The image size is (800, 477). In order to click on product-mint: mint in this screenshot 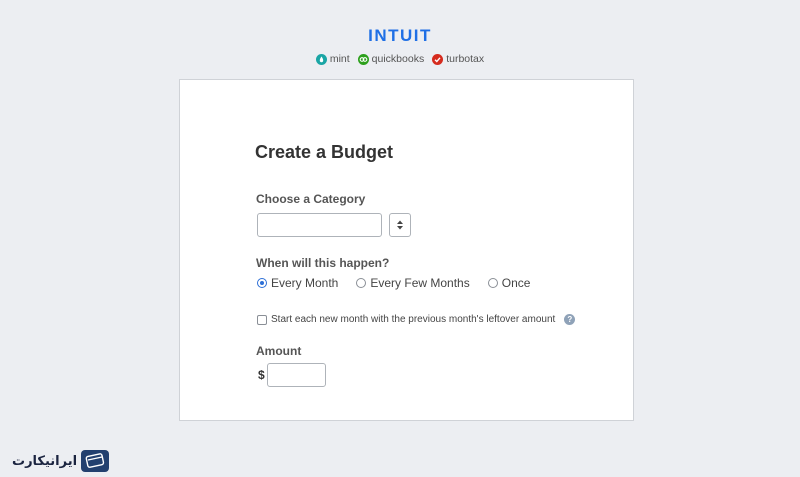, I will do `click(332, 59)`.